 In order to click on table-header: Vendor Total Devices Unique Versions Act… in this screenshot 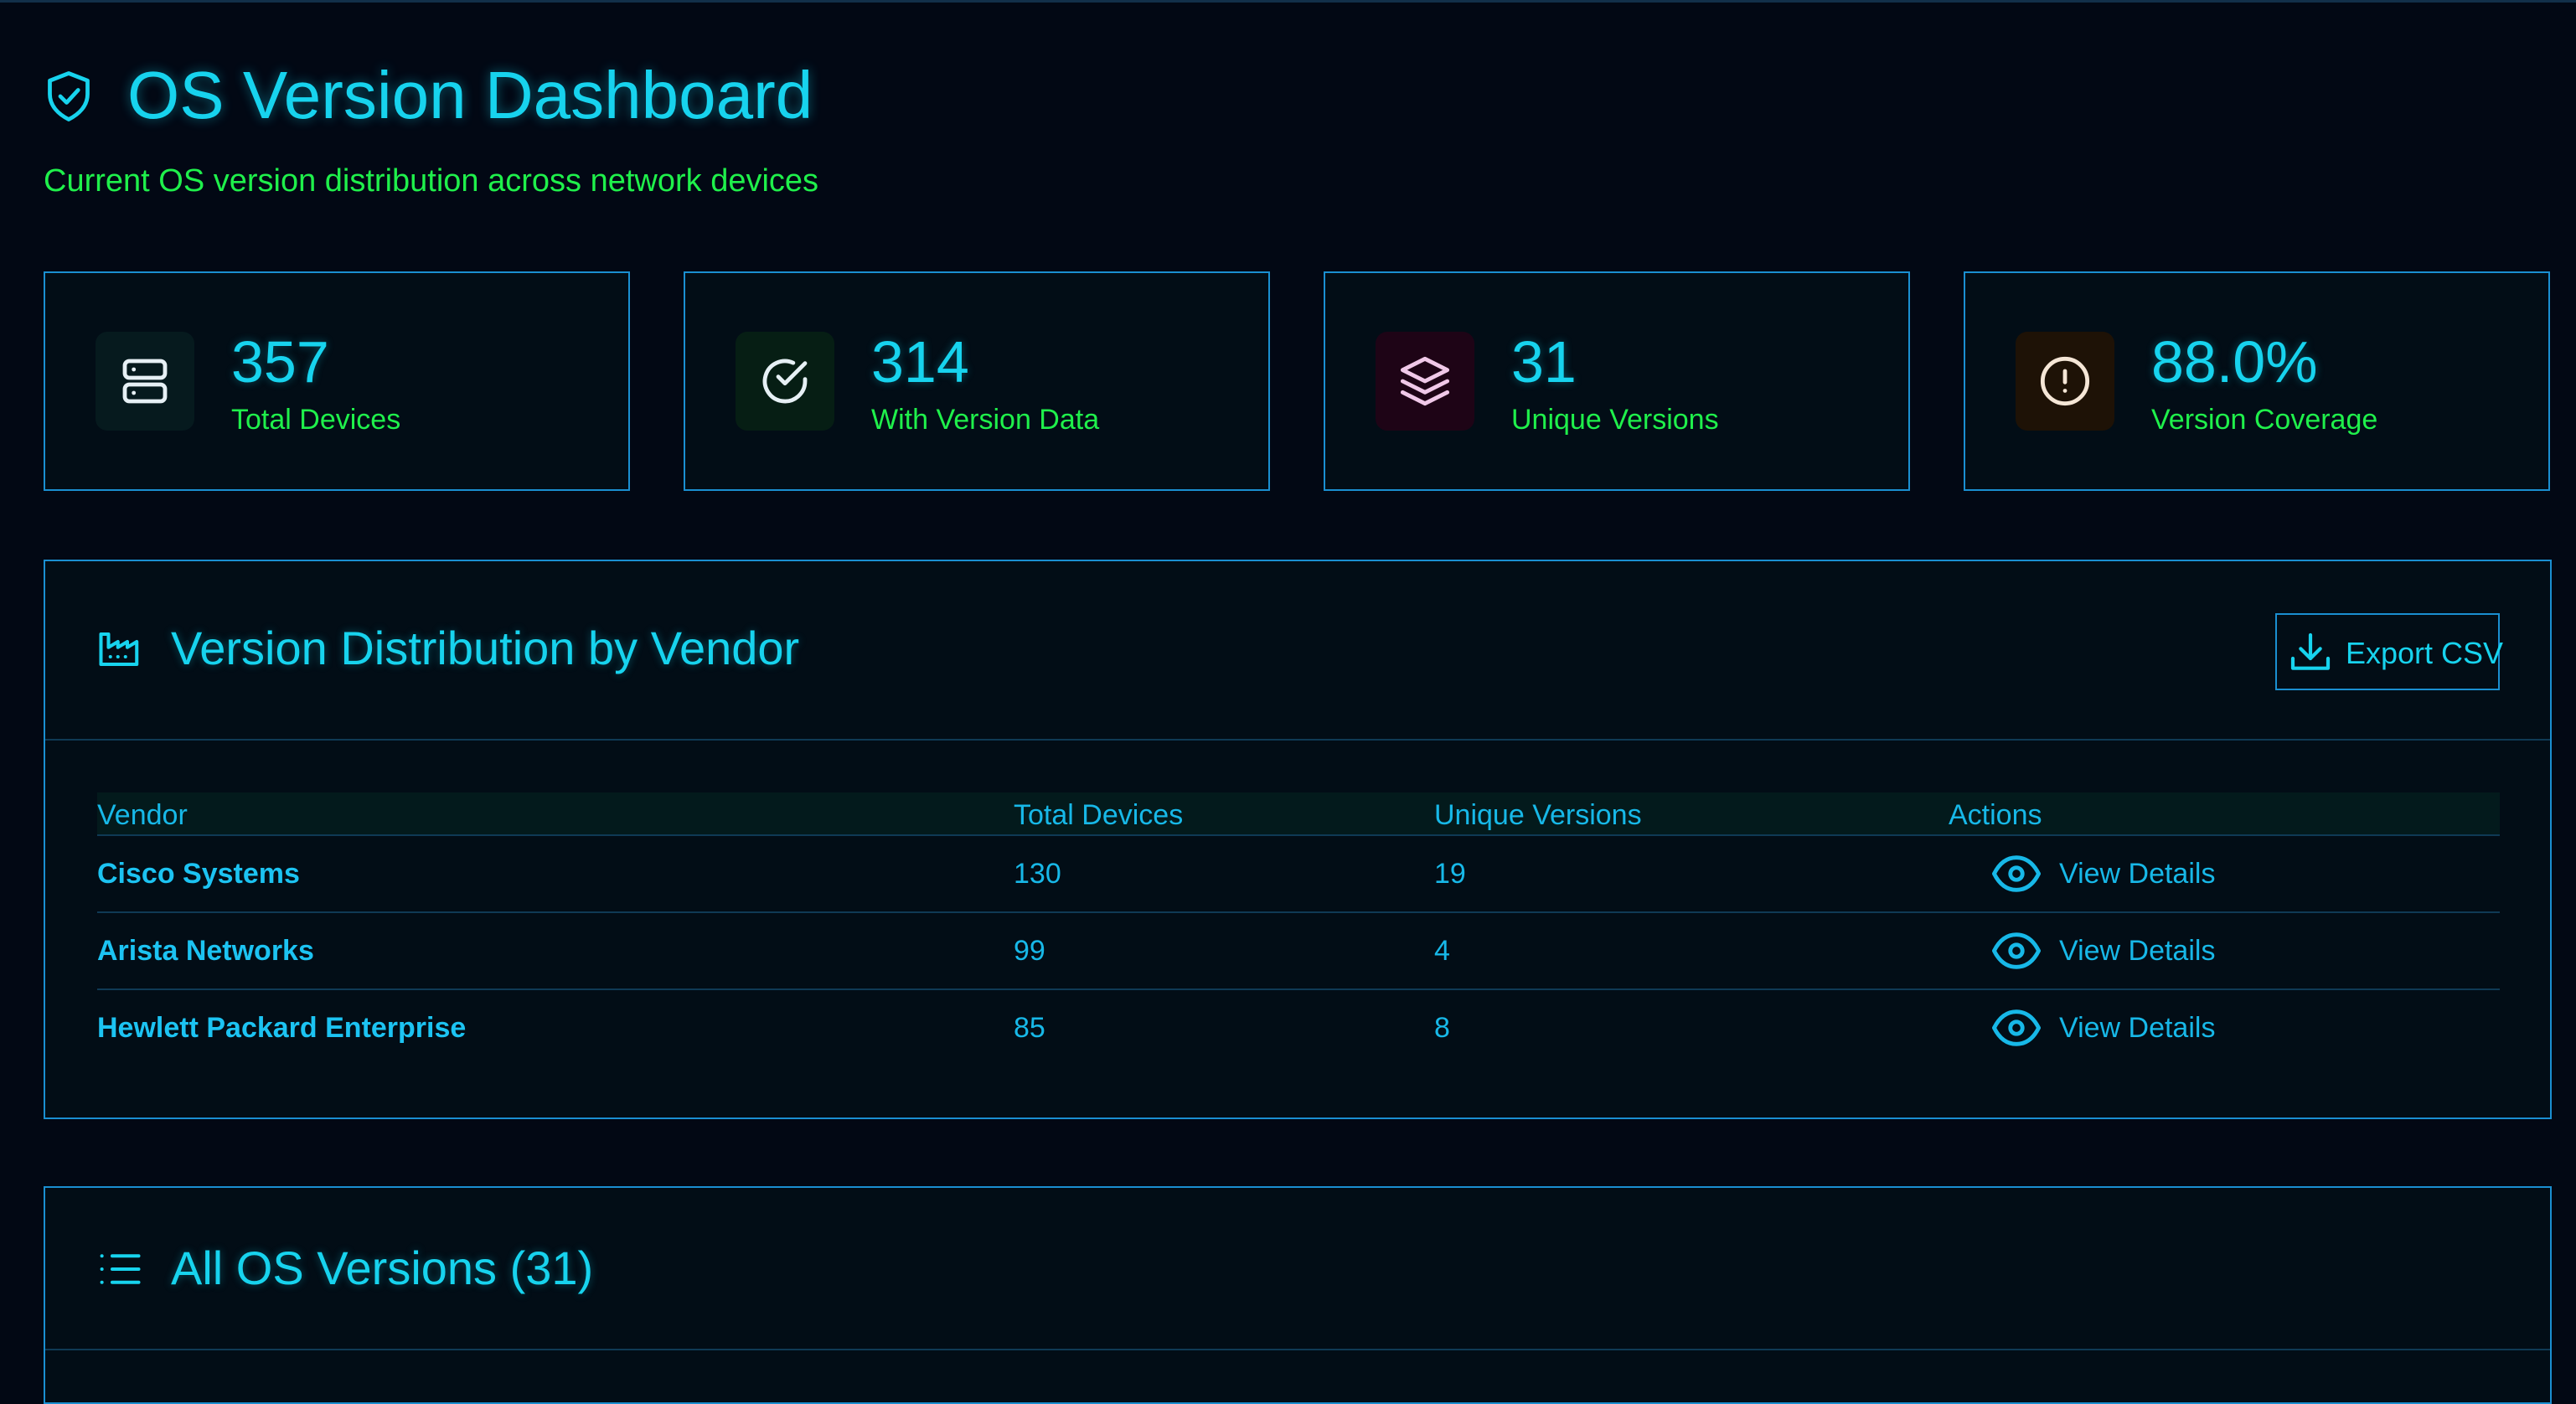, I will do `click(1298, 814)`.